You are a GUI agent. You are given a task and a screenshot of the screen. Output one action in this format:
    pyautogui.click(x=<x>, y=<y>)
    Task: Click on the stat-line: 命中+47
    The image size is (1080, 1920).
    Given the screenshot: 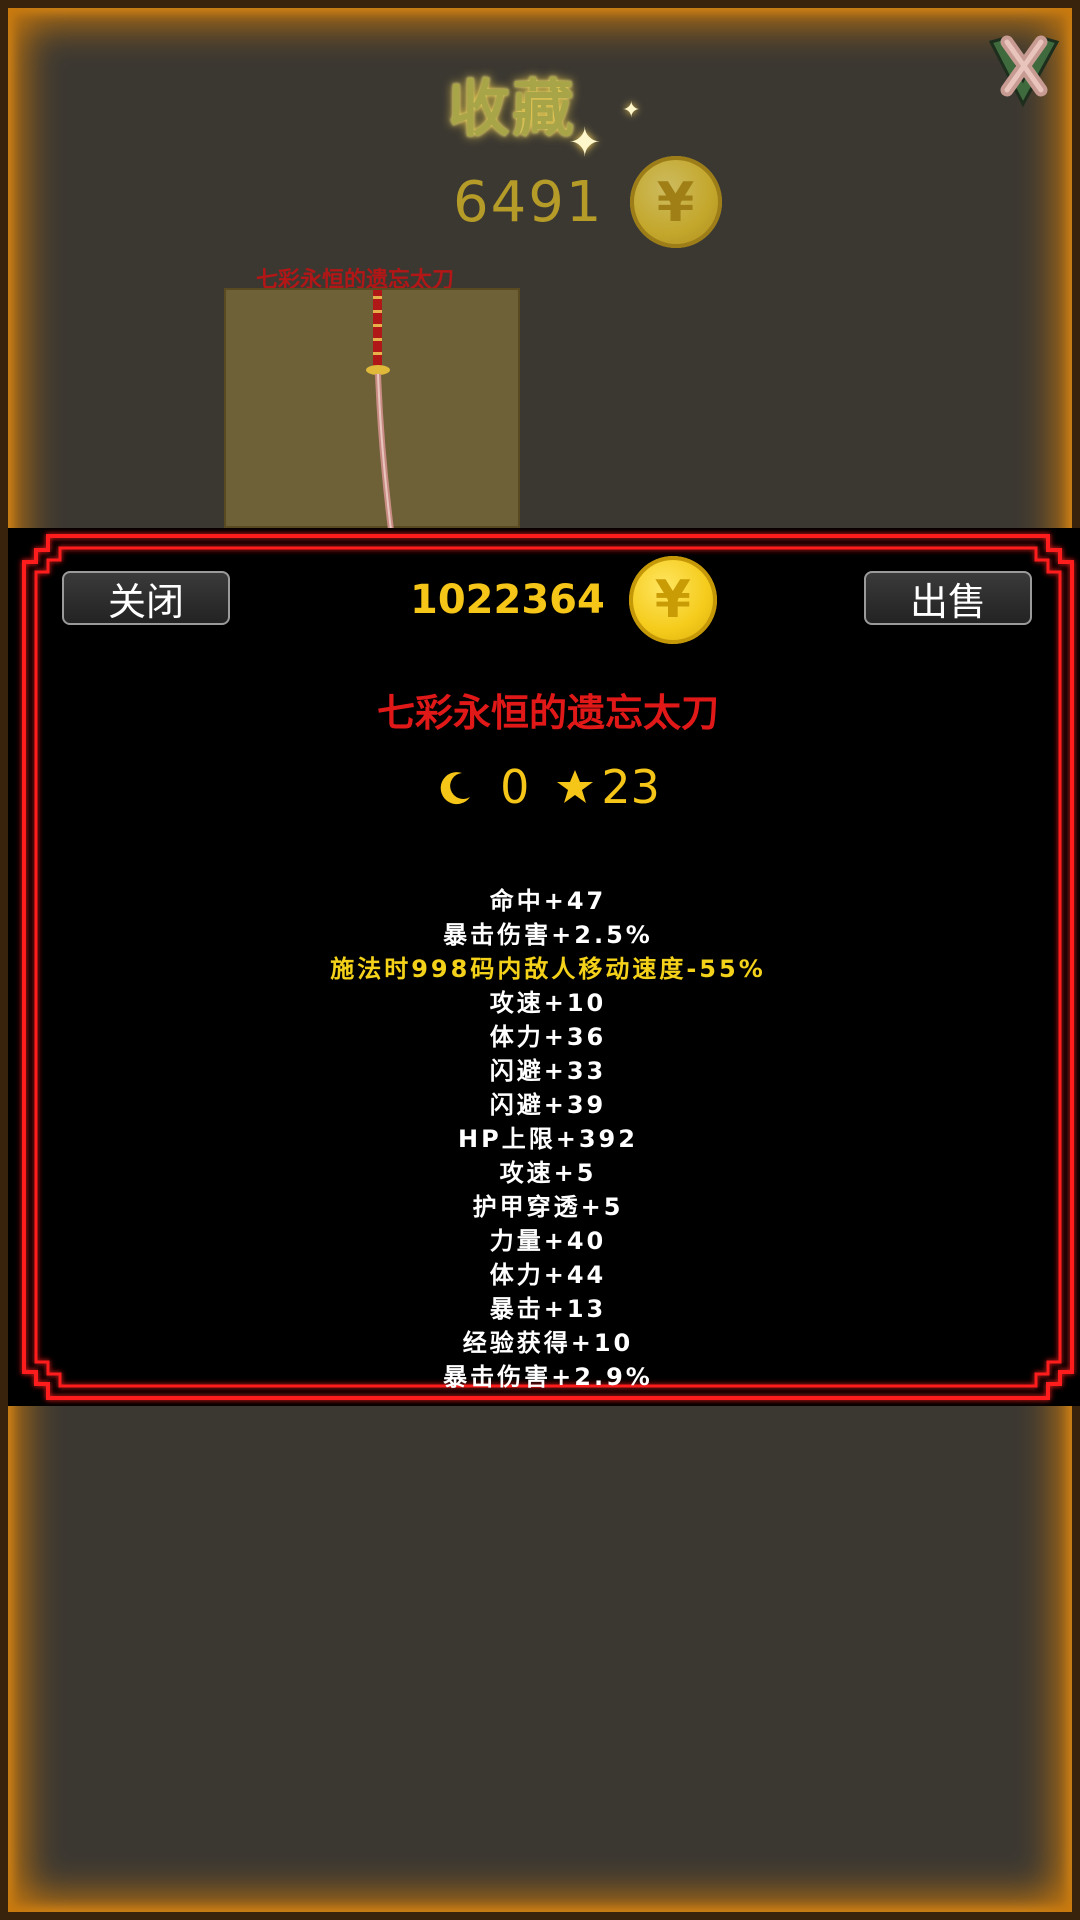 What is the action you would take?
    pyautogui.click(x=548, y=901)
    